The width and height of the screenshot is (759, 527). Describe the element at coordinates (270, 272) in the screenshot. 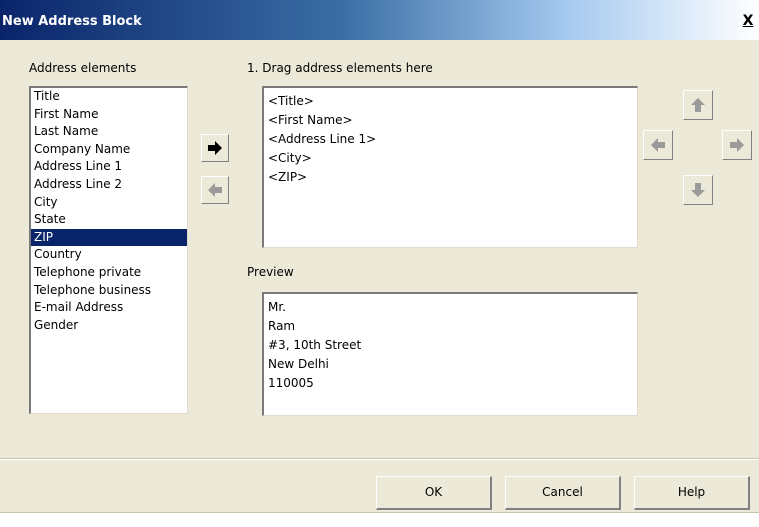

I see `preview-label: Preview` at that location.